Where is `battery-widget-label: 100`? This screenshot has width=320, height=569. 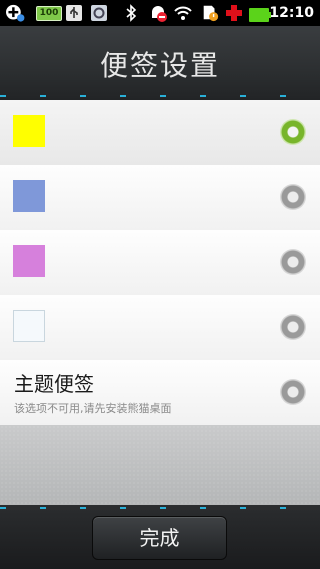 battery-widget-label: 100 is located at coordinates (49, 13).